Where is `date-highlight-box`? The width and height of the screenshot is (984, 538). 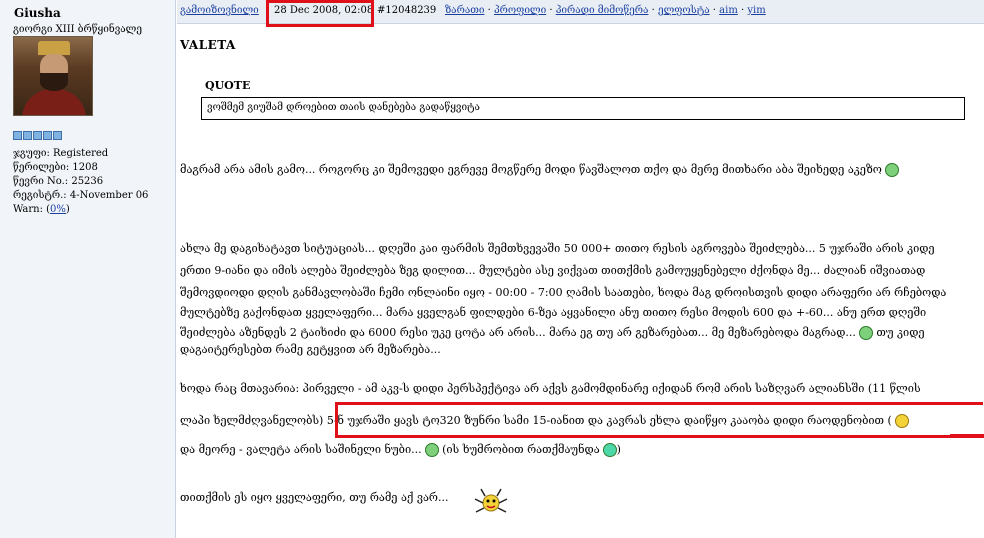
date-highlight-box is located at coordinates (320, 13).